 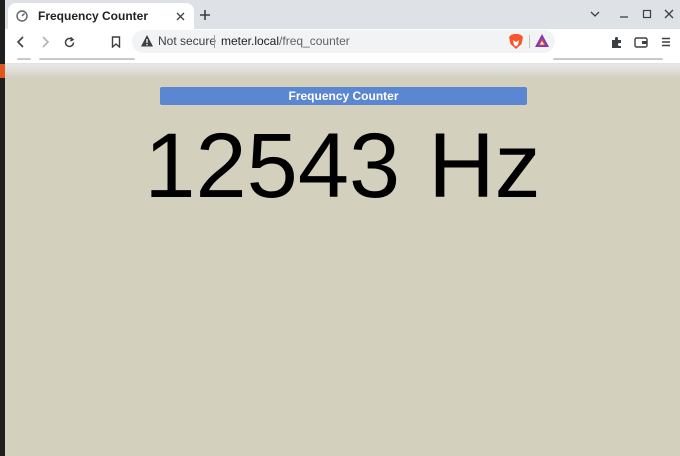 What do you see at coordinates (641, 42) in the screenshot?
I see `wallet-icon` at bounding box center [641, 42].